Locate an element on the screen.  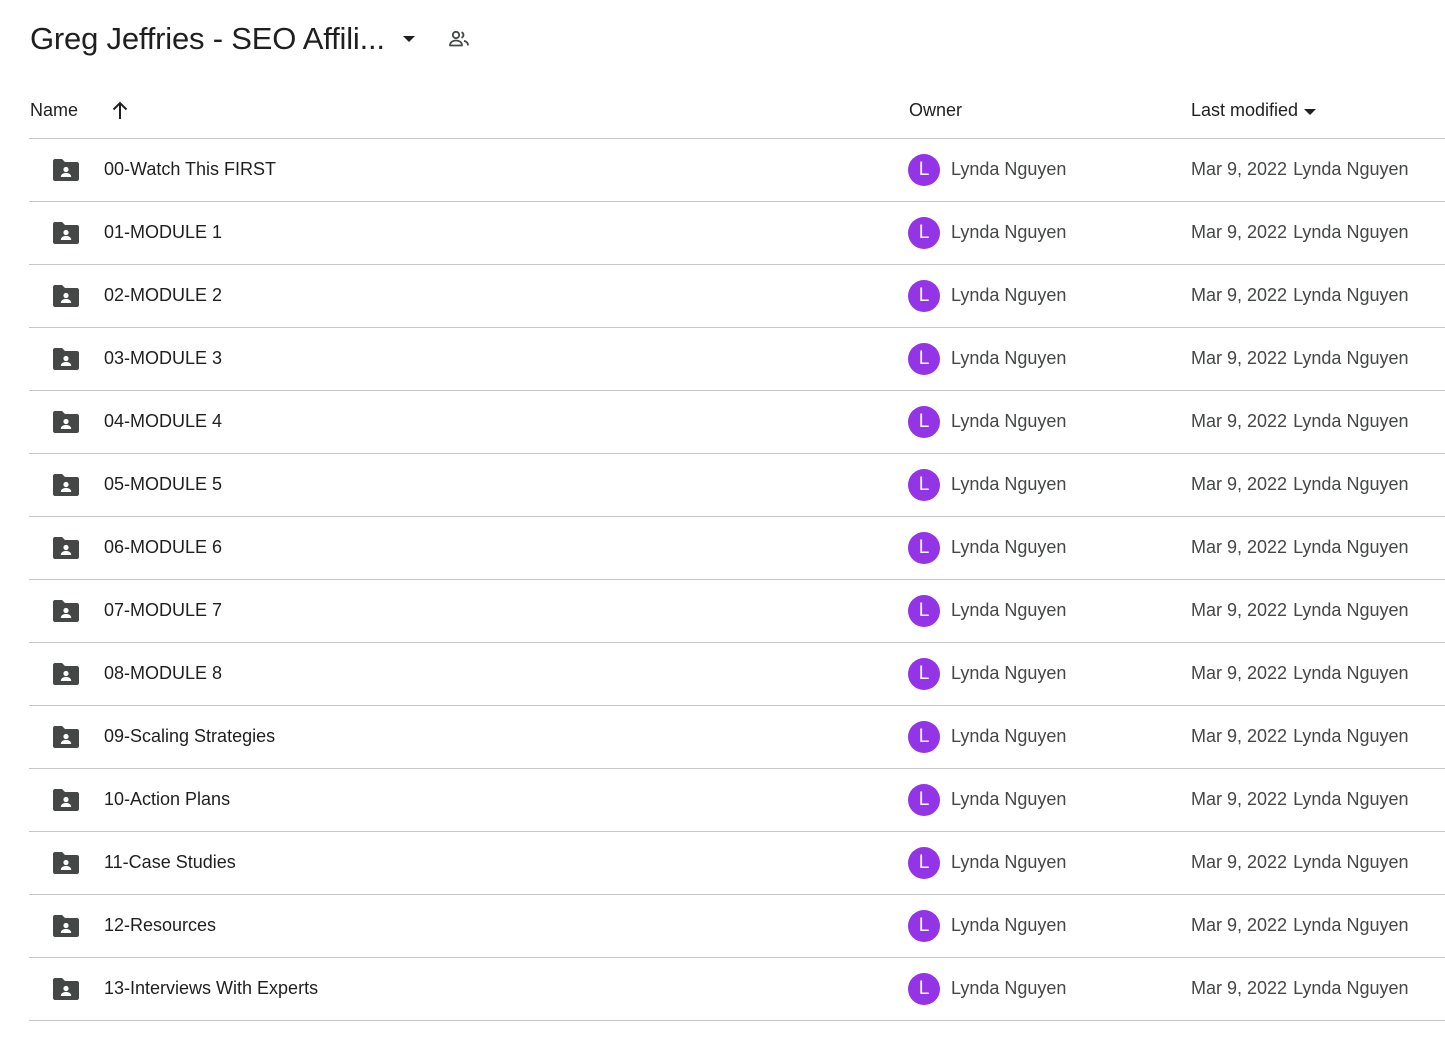
file-name: 08-MODULE 8 is located at coordinates (163, 673).